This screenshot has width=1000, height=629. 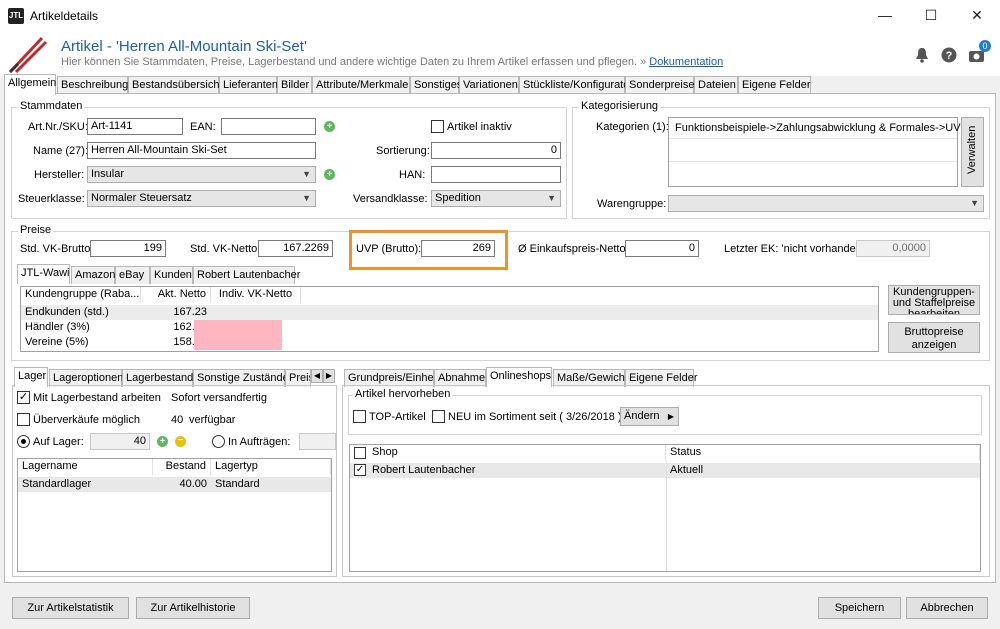 What do you see at coordinates (438, 416) in the screenshot?
I see `neu-sortiment-checkbox` at bounding box center [438, 416].